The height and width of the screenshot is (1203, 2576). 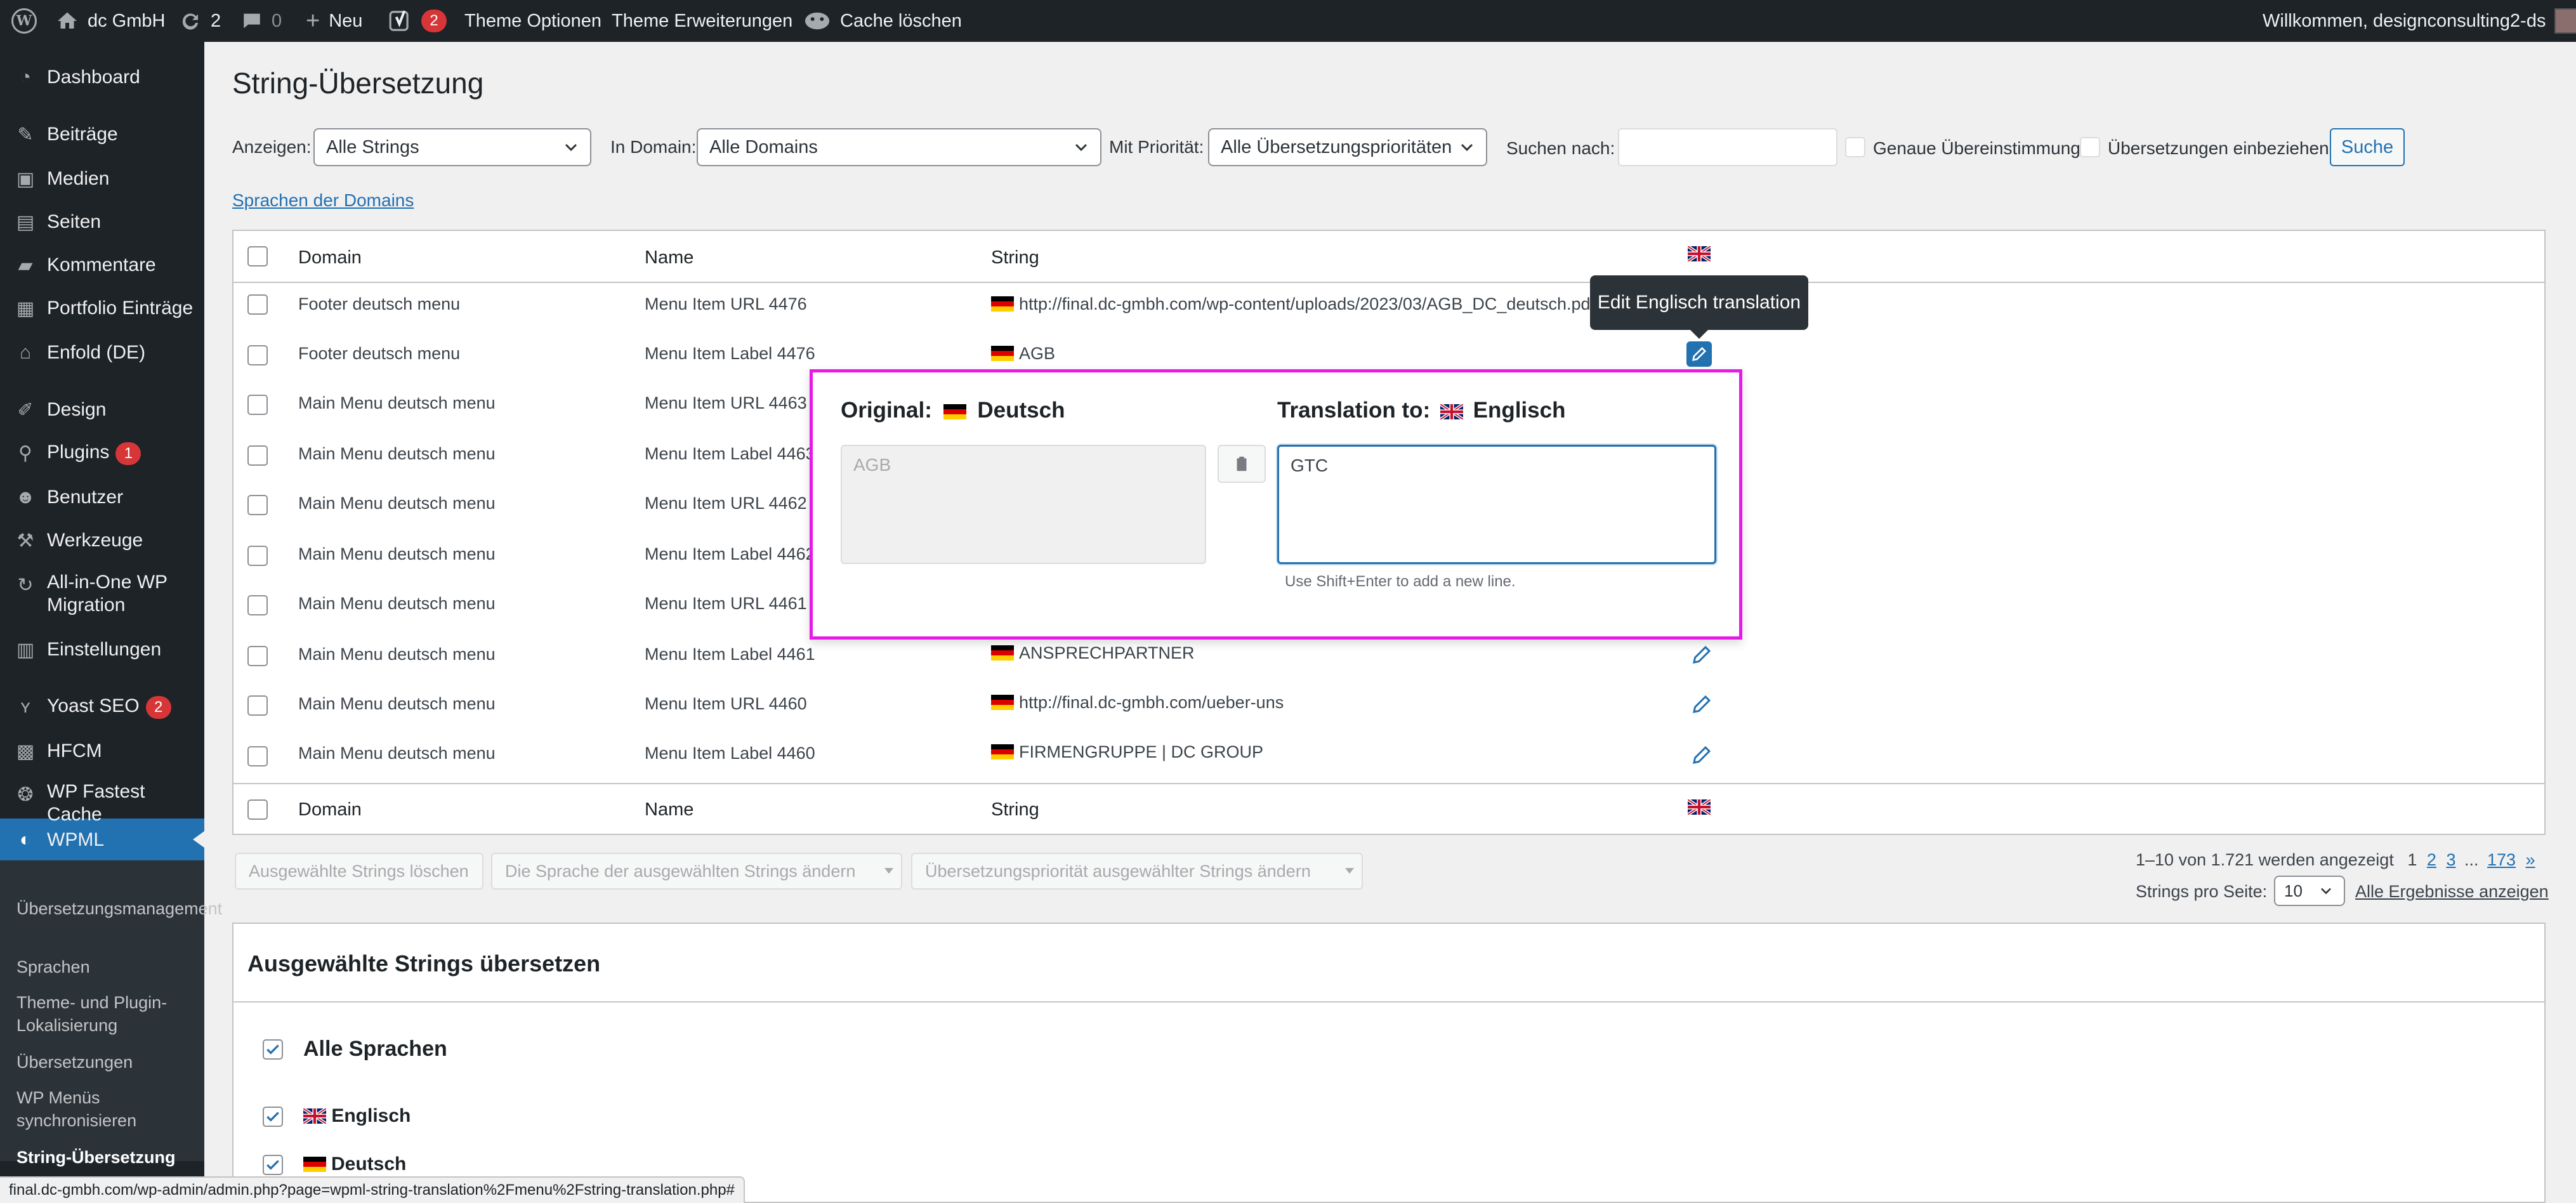 I want to click on sidebar-item-tools: ⚒ Werkzeuge, so click(x=102, y=541).